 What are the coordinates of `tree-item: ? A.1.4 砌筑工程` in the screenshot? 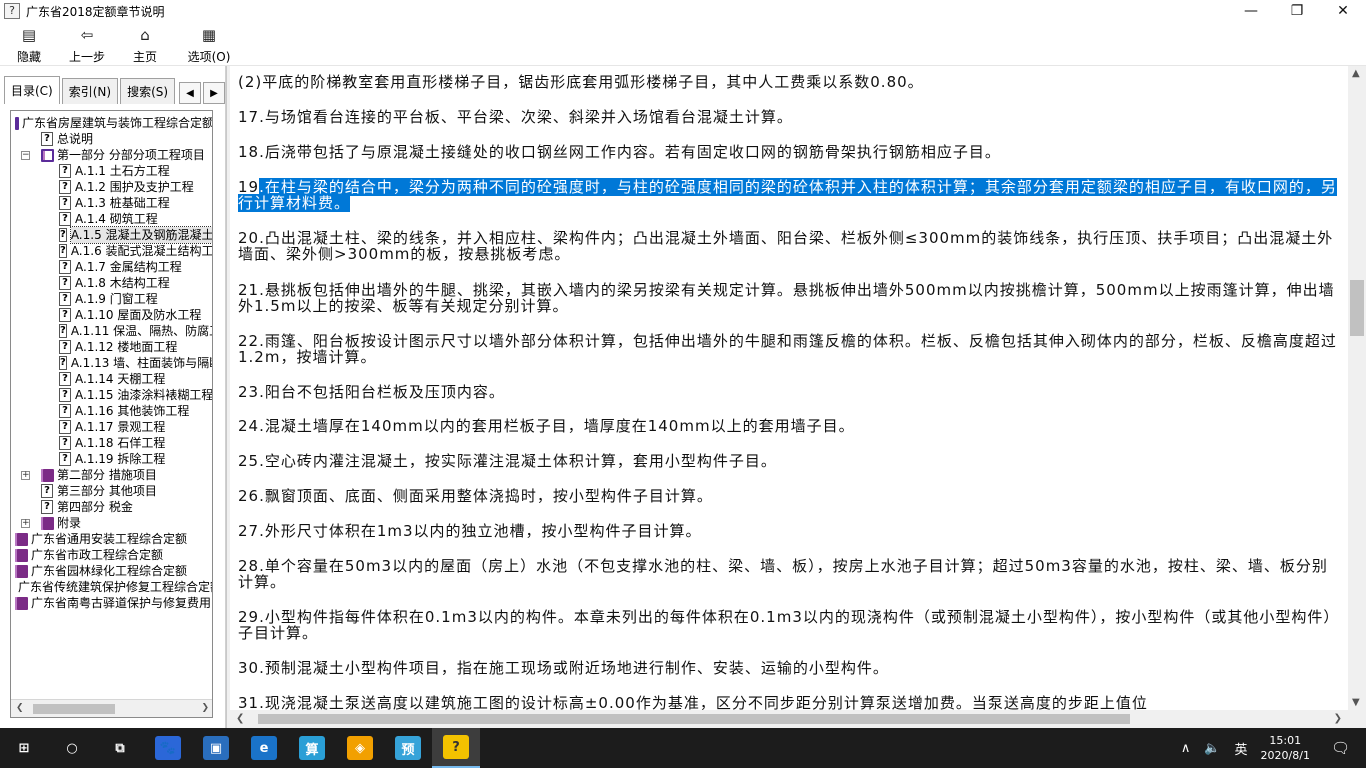 It's located at (111, 219).